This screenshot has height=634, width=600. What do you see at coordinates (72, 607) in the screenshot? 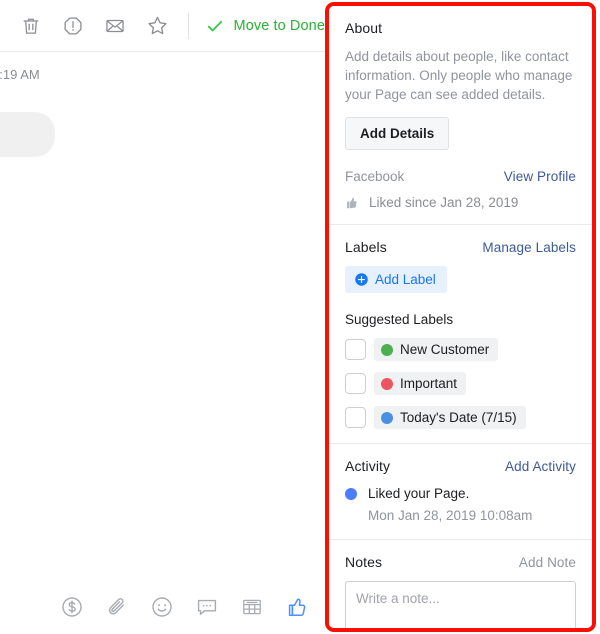
I see `payment-dollar-icon` at bounding box center [72, 607].